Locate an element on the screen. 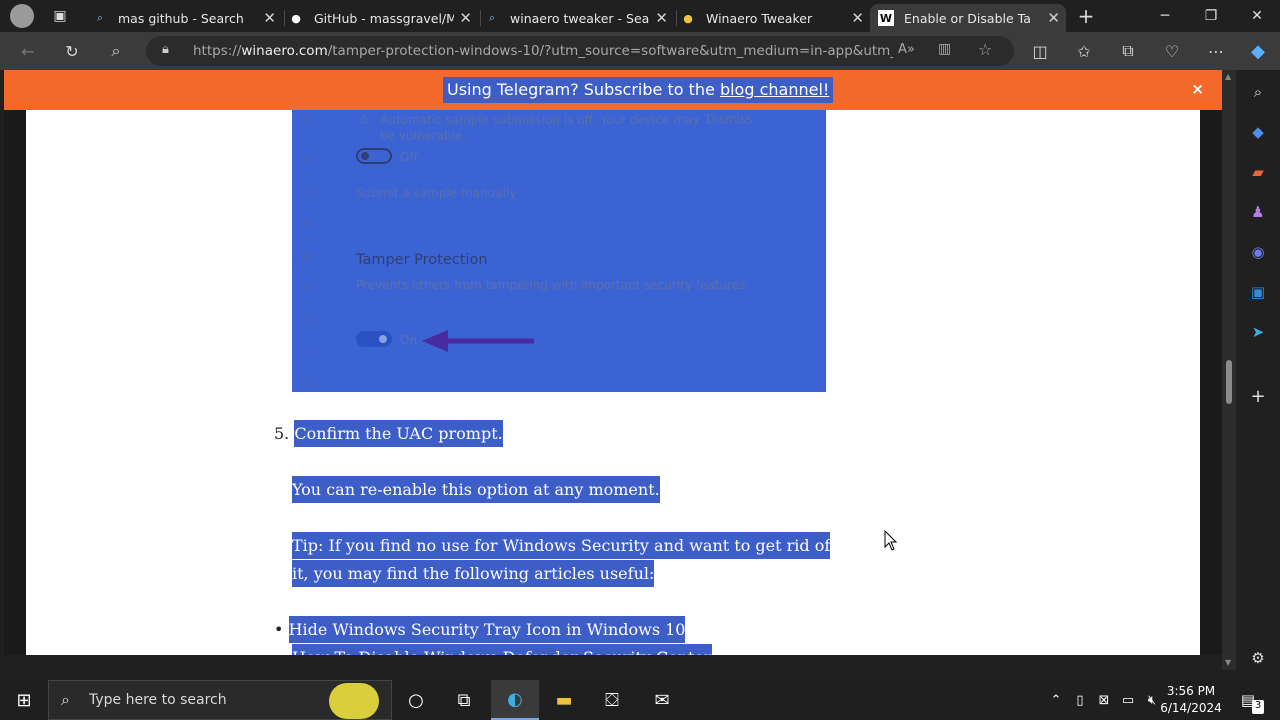 Image resolution: width=1280 pixels, height=720 pixels. taskbar-search-box: ⌕ Type here to search is located at coordinates (220, 700).